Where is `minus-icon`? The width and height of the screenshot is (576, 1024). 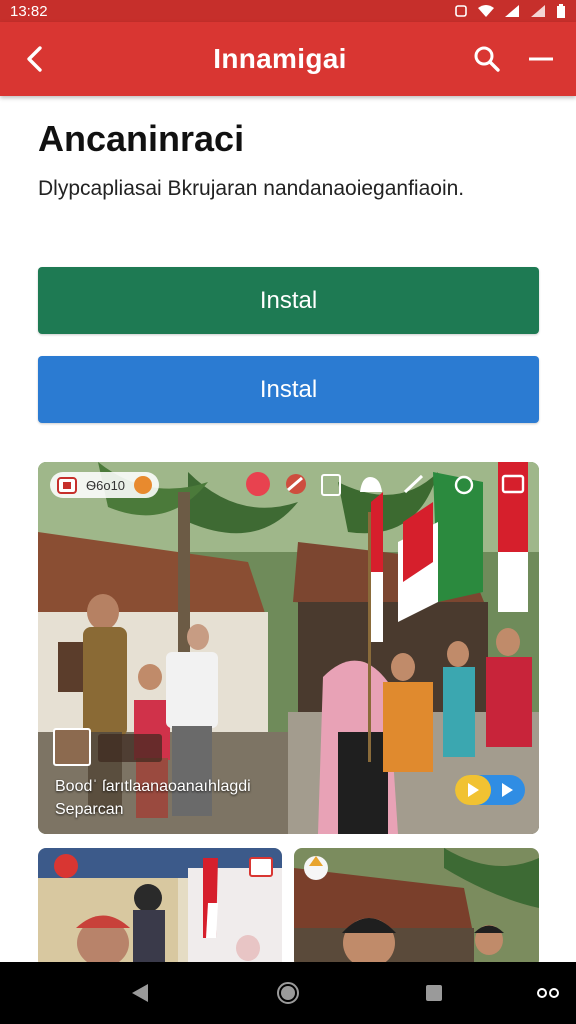 minus-icon is located at coordinates (541, 59).